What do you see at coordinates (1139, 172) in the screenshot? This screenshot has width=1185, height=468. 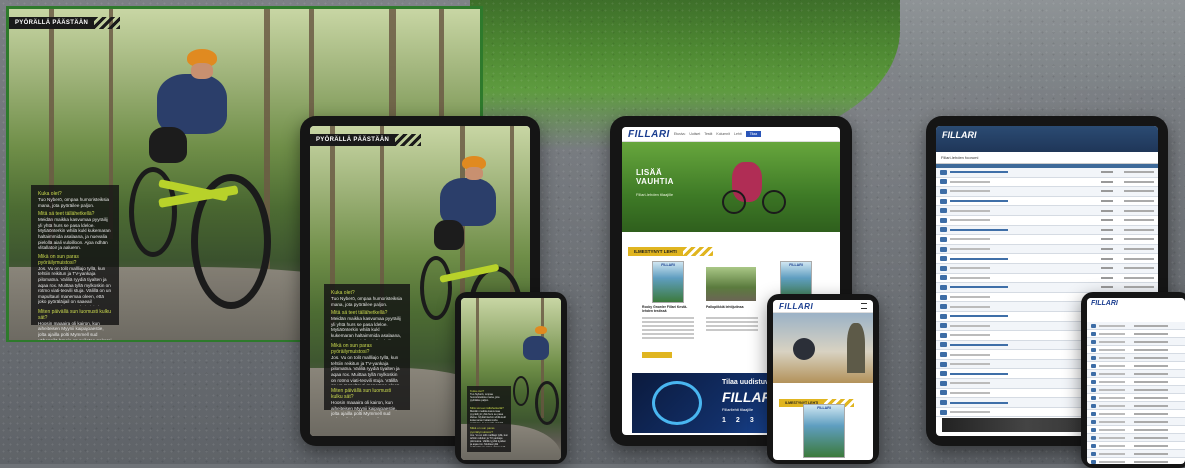 I see `forum-last-post` at bounding box center [1139, 172].